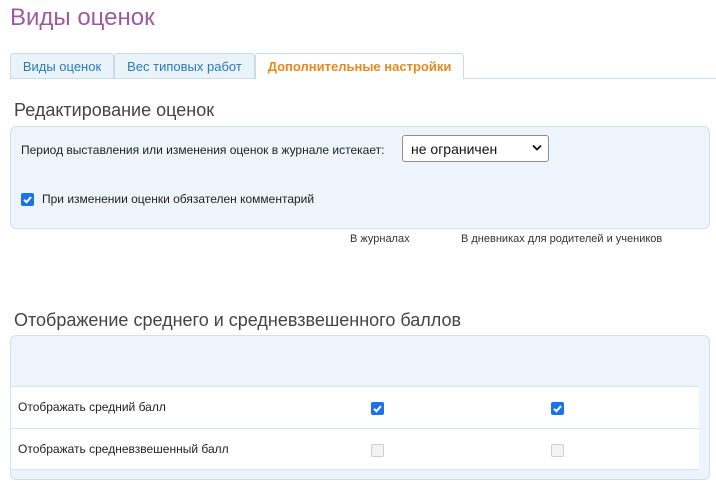 This screenshot has width=716, height=486. What do you see at coordinates (92, 407) in the screenshot?
I see `row-label-average: Отображать средний балл` at bounding box center [92, 407].